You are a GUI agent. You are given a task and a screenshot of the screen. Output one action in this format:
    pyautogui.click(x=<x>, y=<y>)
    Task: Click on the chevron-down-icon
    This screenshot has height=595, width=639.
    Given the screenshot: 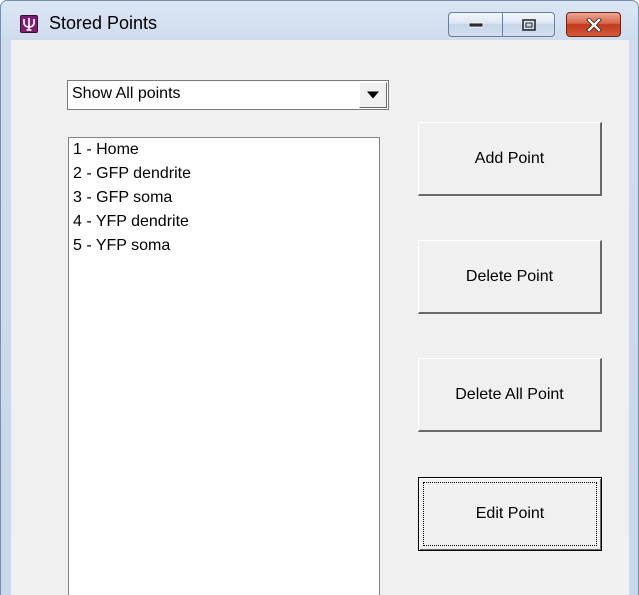 What is the action you would take?
    pyautogui.click(x=373, y=95)
    